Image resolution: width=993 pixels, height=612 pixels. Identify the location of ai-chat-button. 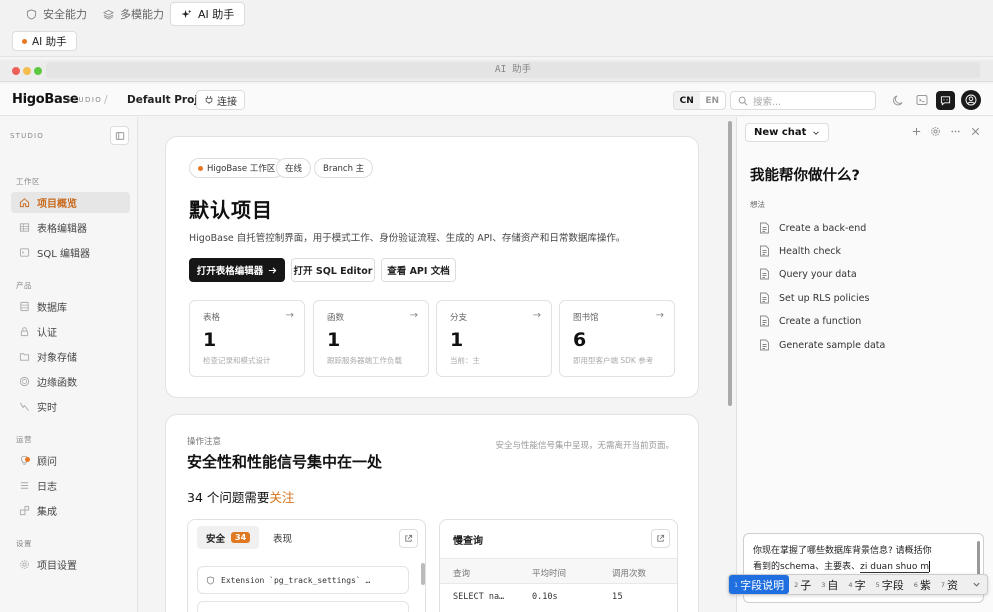
(945, 100).